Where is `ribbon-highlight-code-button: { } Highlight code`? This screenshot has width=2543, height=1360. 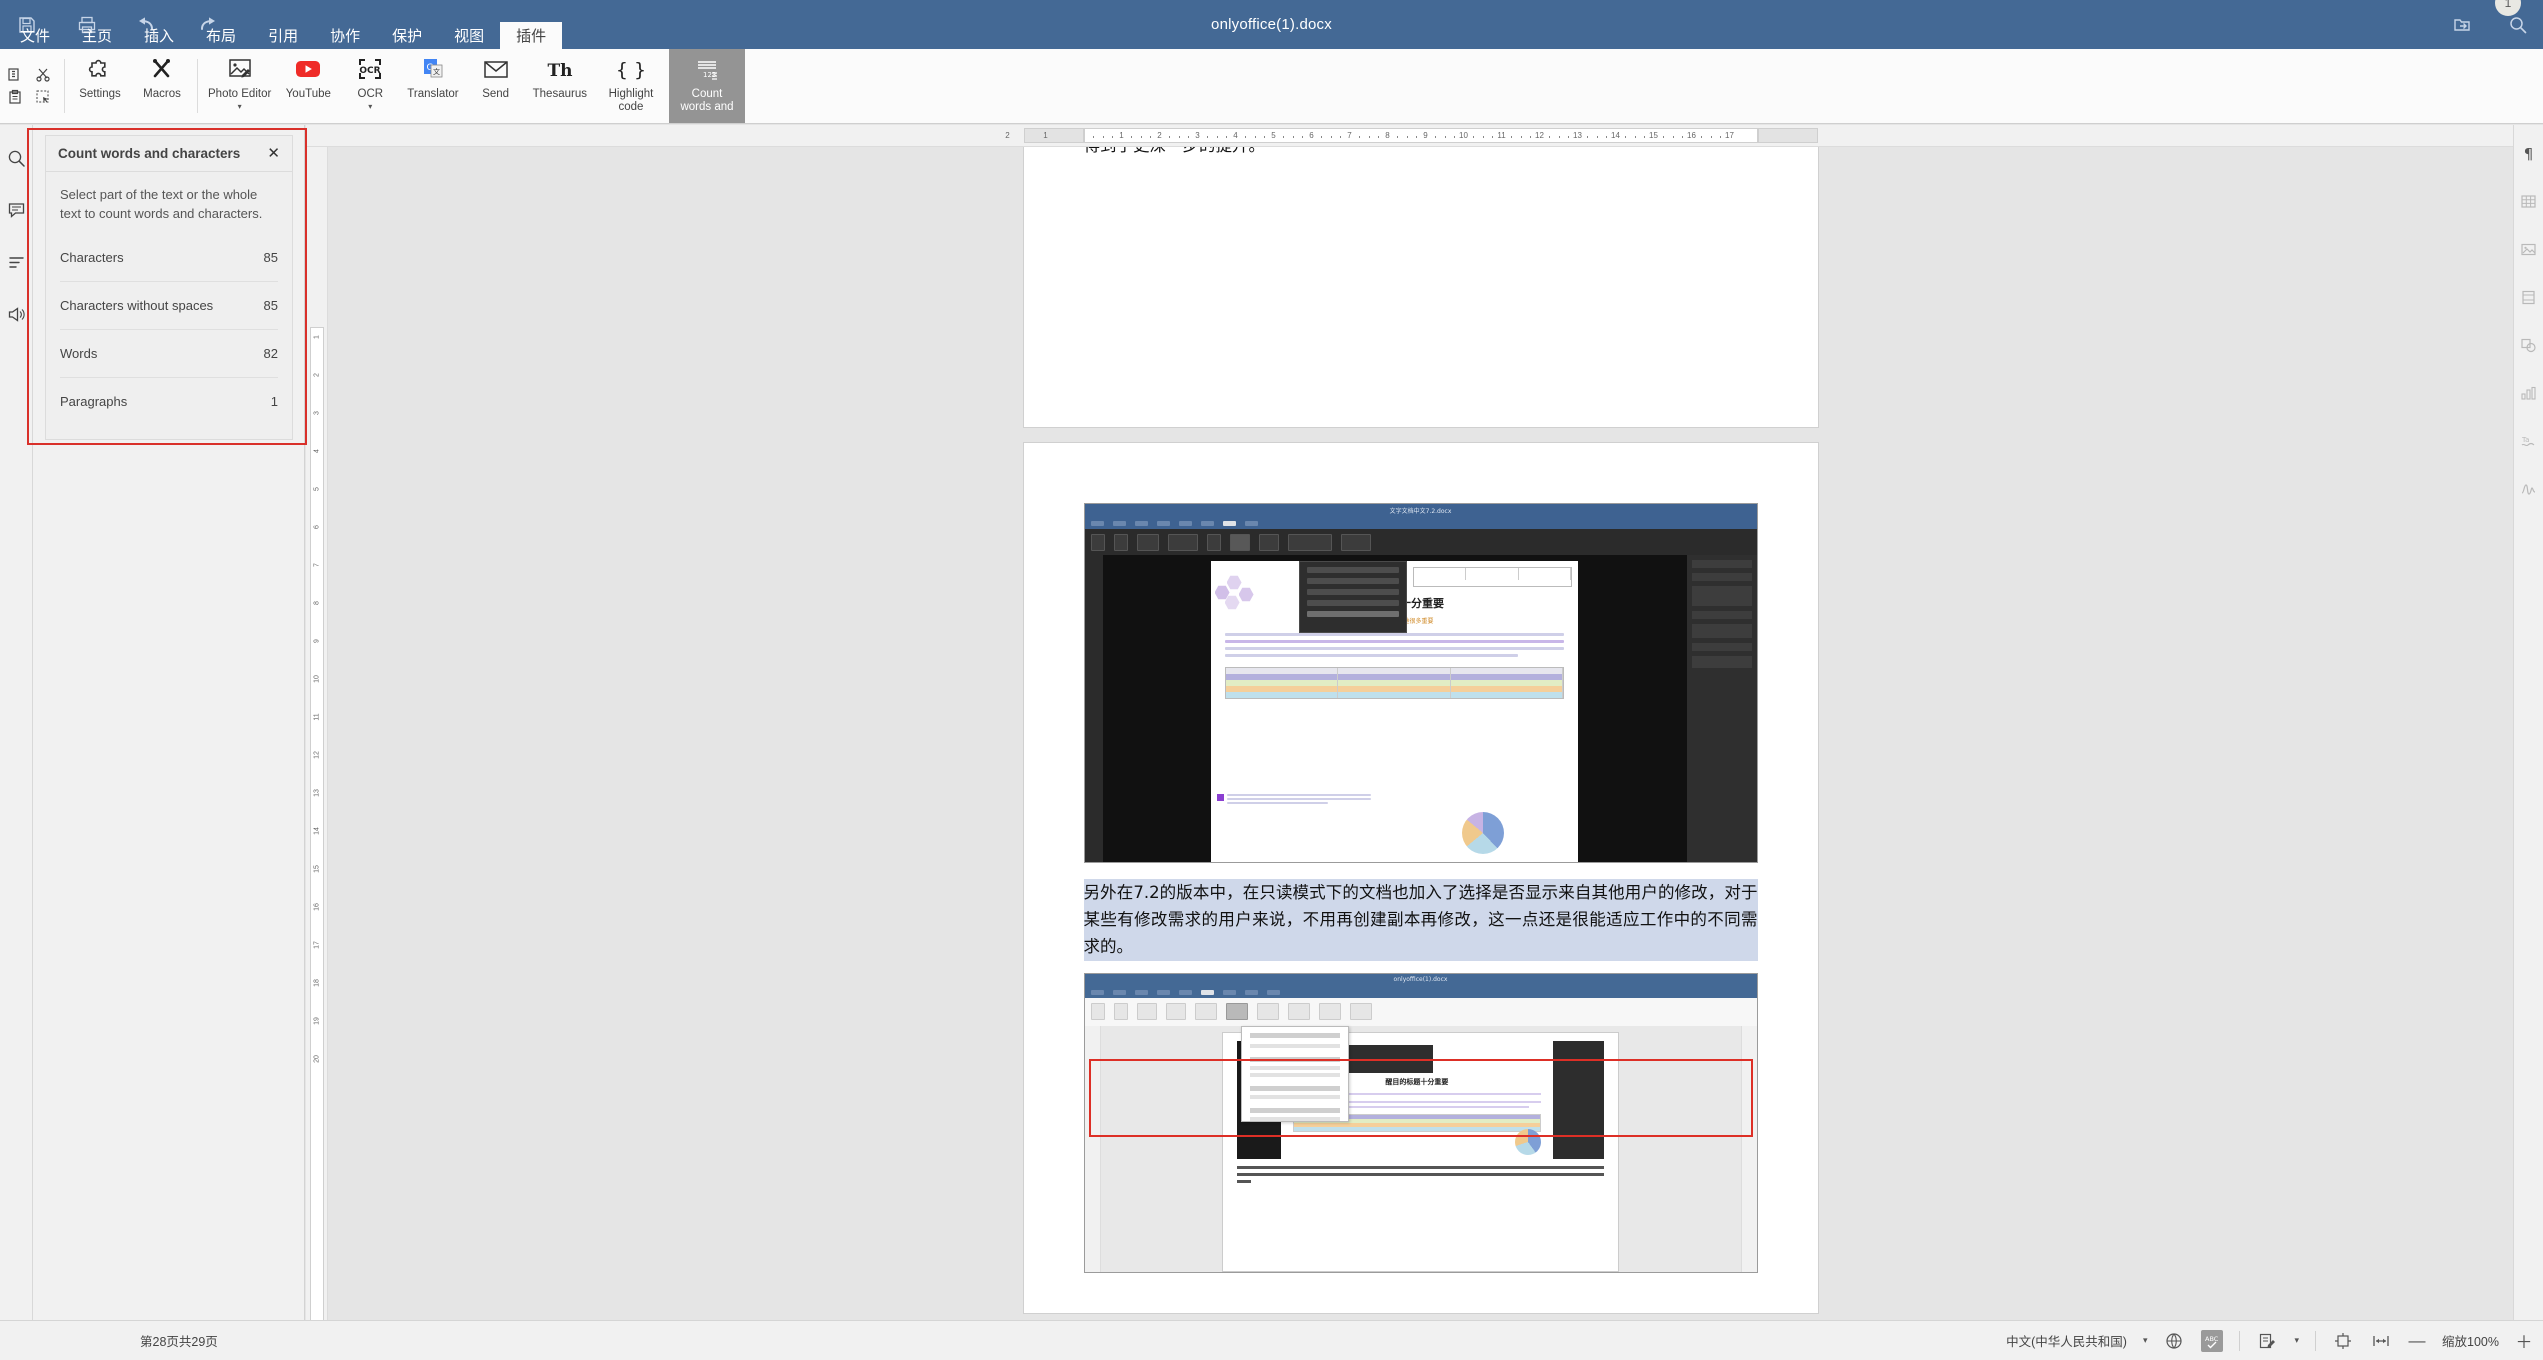
ribbon-highlight-code-button: { } Highlight code is located at coordinates (631, 86).